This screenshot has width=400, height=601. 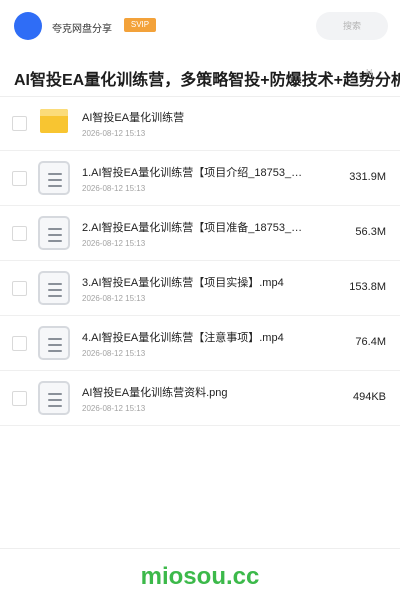 What do you see at coordinates (352, 26) in the screenshot?
I see `search-input: 搜索` at bounding box center [352, 26].